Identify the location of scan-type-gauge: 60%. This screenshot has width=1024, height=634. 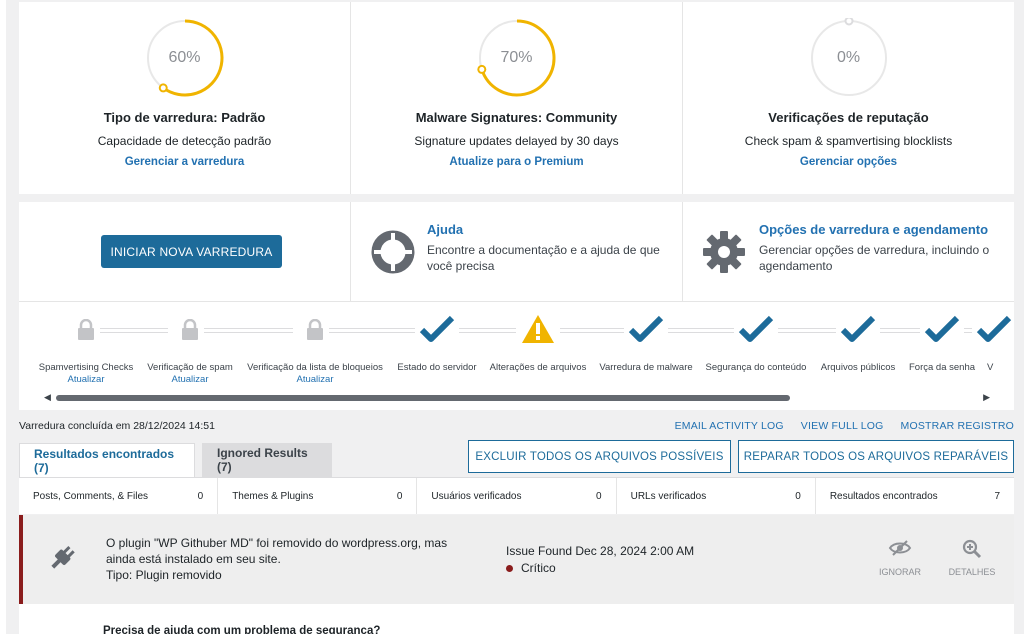
(185, 58).